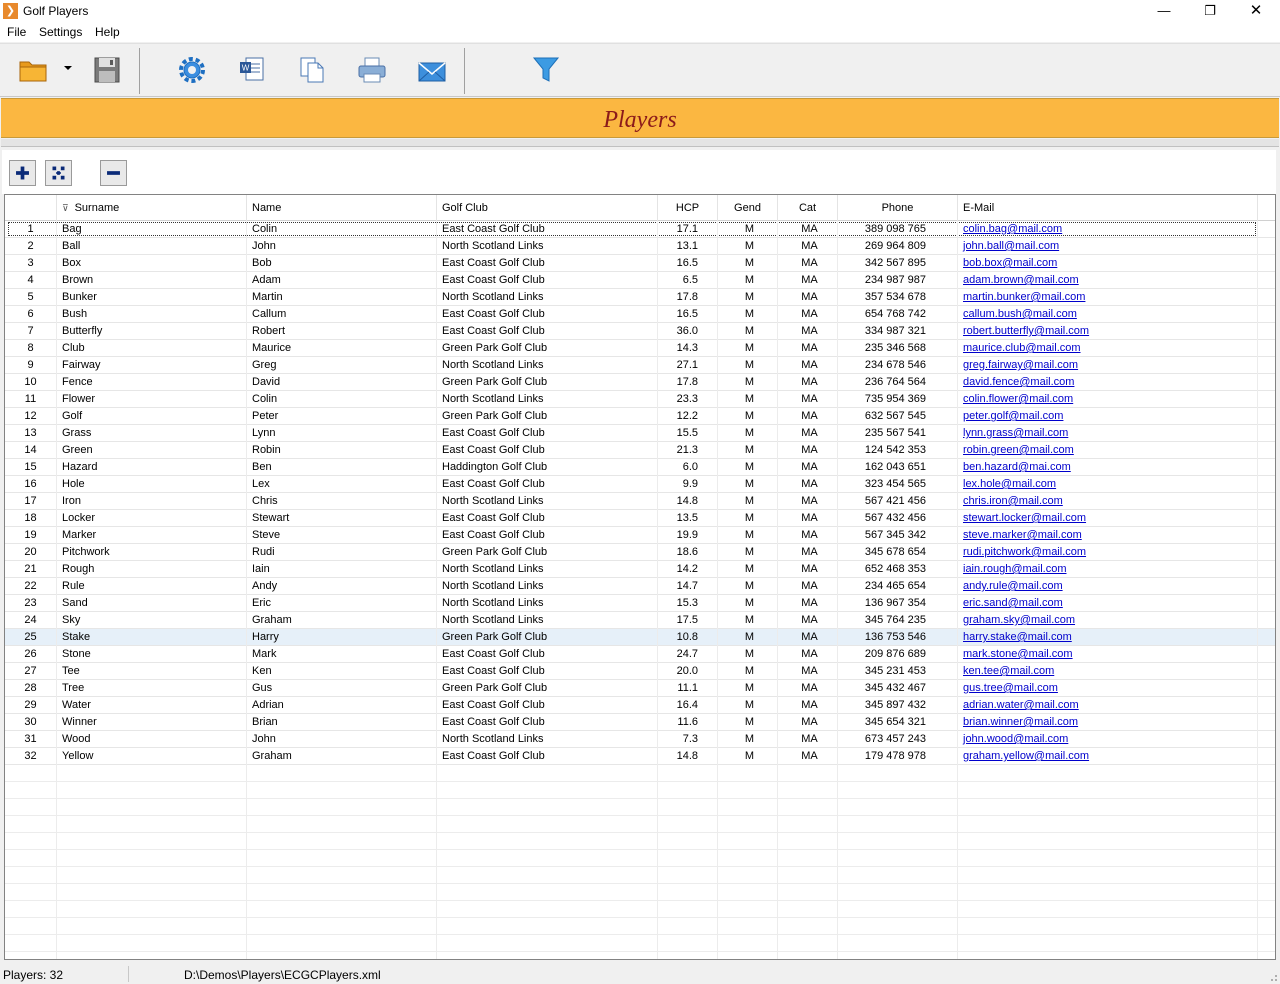 The image size is (1280, 984). Describe the element at coordinates (1108, 399) in the screenshot. I see `cell-email: colin.flower@mail.com` at that location.